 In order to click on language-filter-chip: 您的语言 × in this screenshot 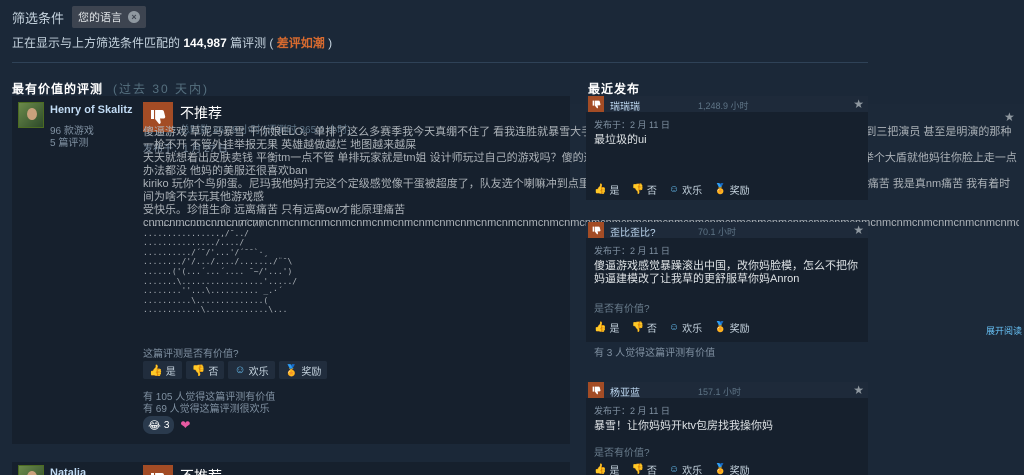, I will do `click(109, 17)`.